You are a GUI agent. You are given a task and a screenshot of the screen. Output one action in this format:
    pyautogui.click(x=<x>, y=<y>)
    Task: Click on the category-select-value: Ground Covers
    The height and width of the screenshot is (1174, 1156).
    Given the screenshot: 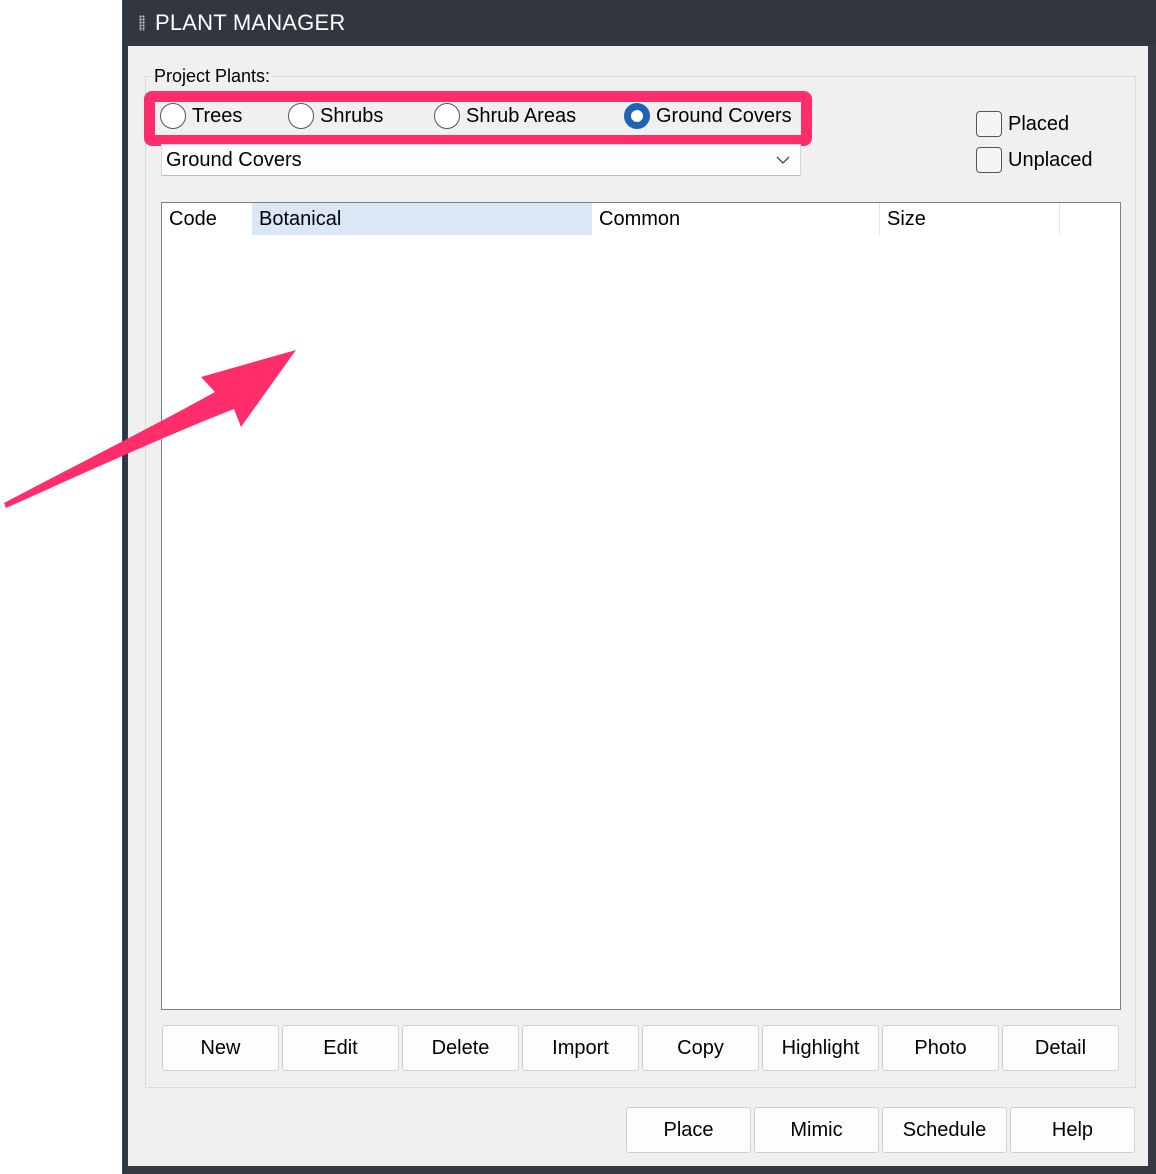 What is the action you would take?
    pyautogui.click(x=234, y=159)
    